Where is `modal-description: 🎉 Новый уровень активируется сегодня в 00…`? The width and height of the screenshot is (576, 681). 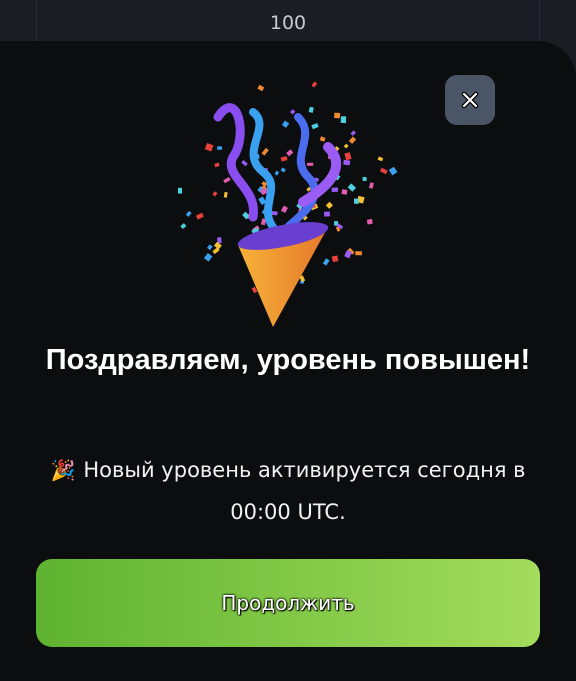 modal-description: 🎉 Новый уровень активируется сегодня в 00… is located at coordinates (288, 491).